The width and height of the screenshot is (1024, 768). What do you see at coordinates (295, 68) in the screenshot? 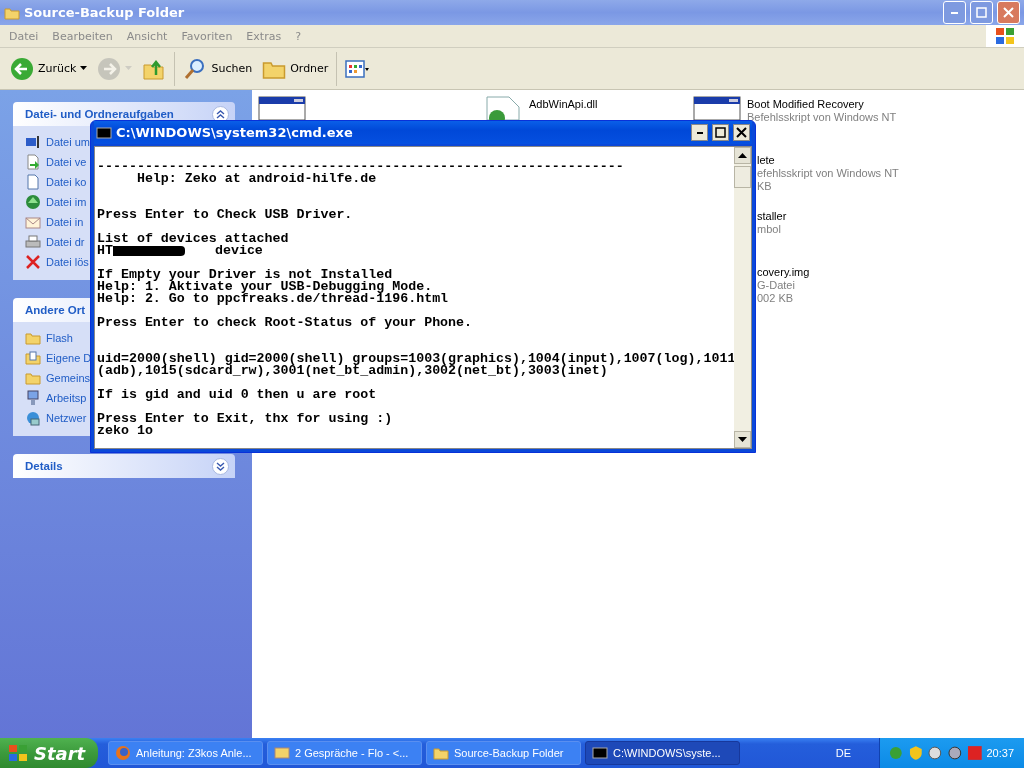
I see `folders-button: Ordner` at bounding box center [295, 68].